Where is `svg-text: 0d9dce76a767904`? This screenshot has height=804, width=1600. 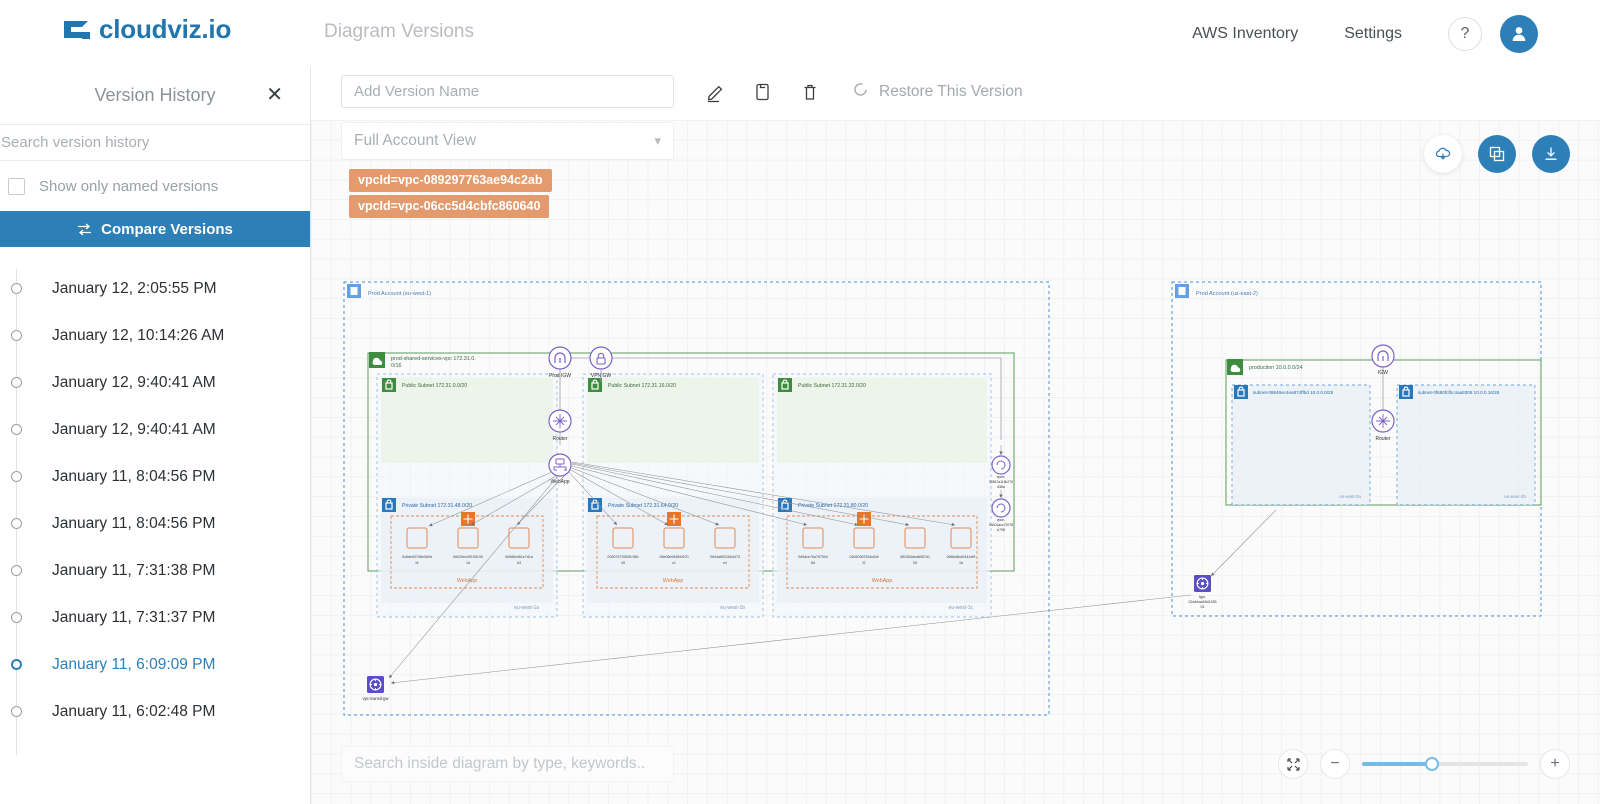 svg-text: 0d9dce76a767904 is located at coordinates (813, 557).